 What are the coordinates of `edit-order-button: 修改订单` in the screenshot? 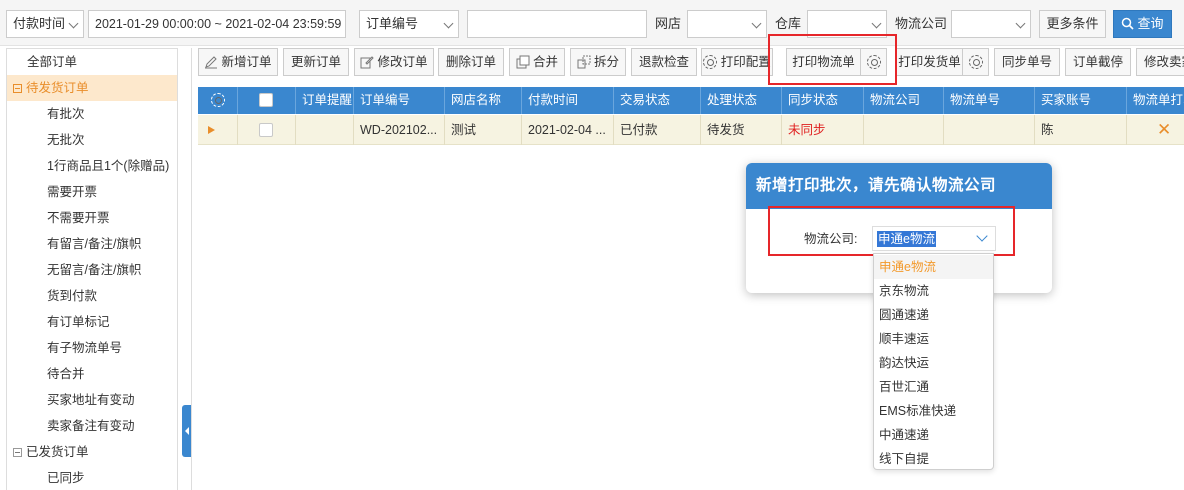 It's located at (394, 62).